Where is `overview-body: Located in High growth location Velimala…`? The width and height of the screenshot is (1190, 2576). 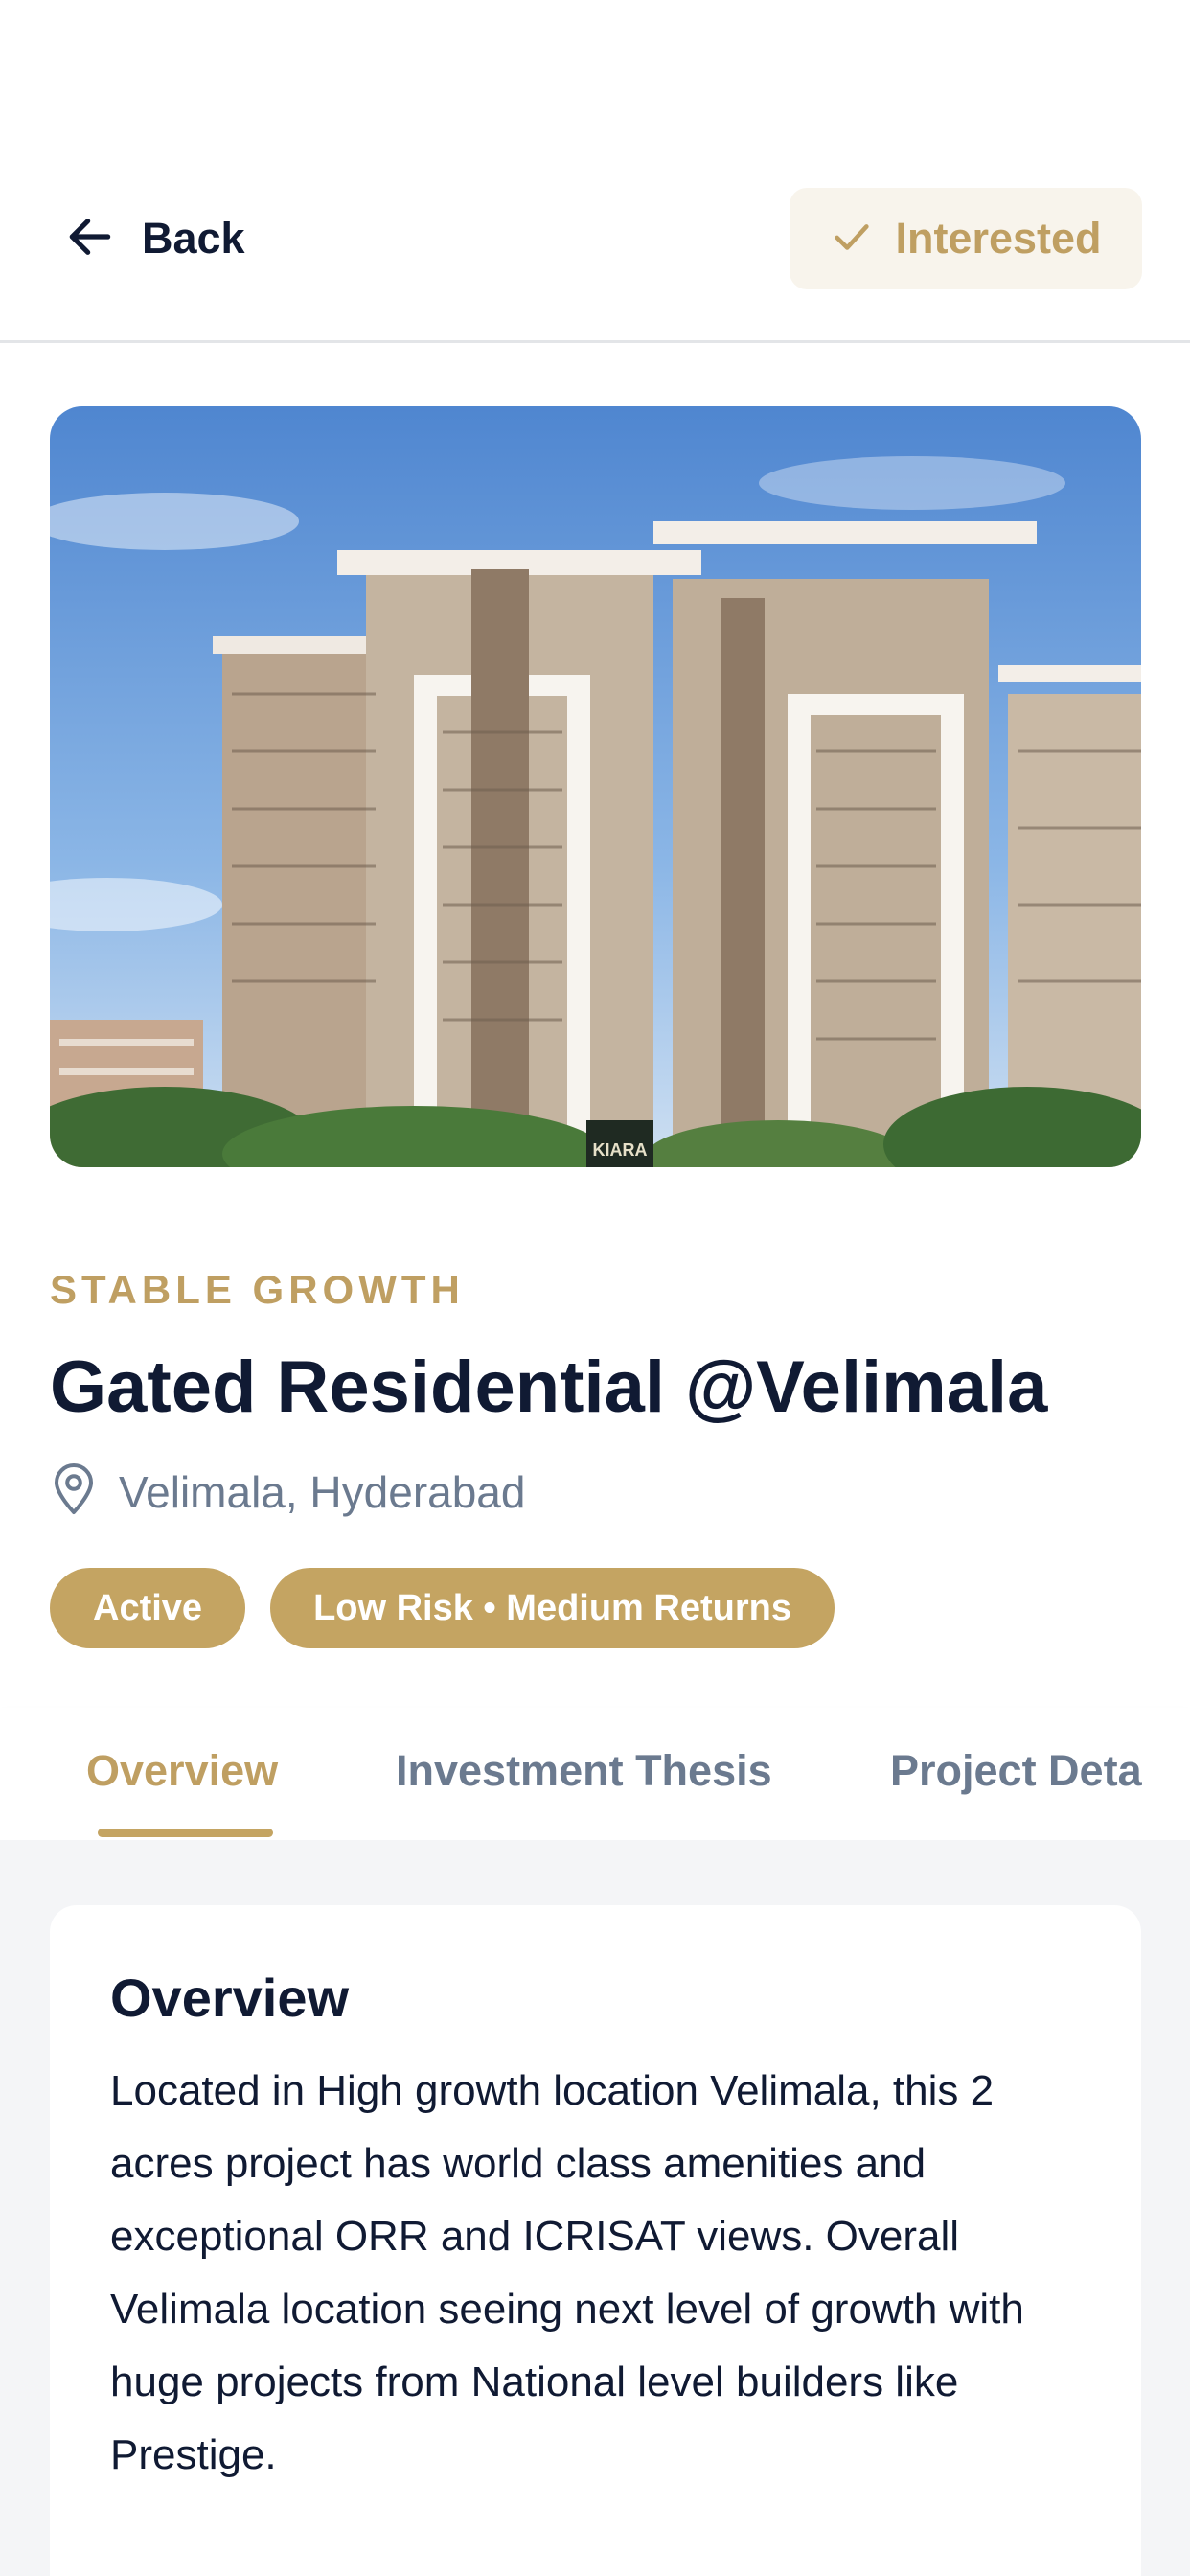 overview-body: Located in High growth location Velimala… is located at coordinates (567, 2272).